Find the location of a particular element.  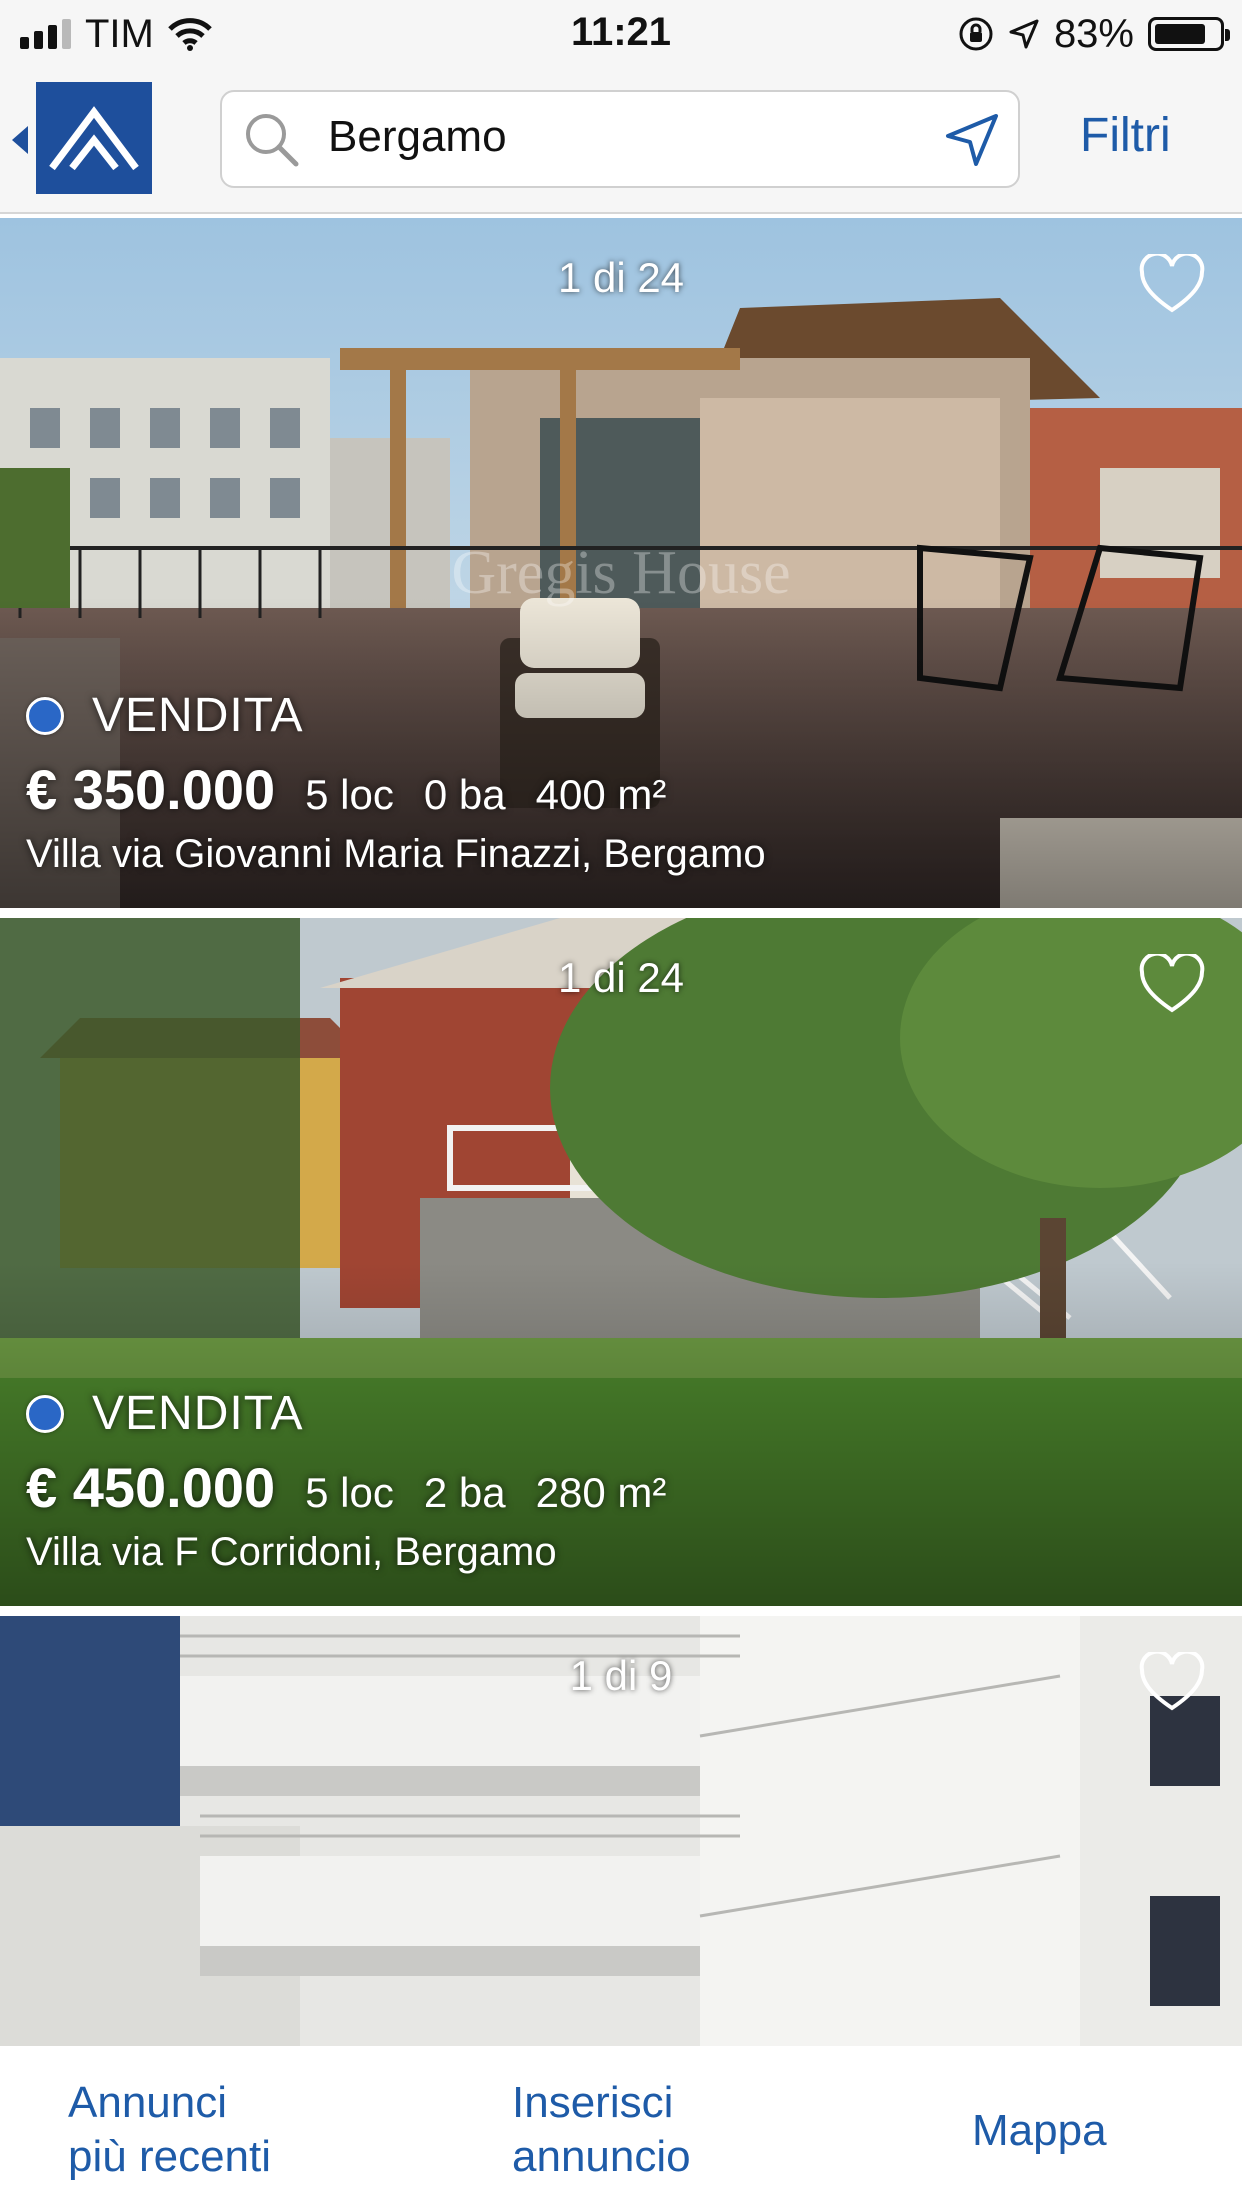

top-nav-bar: Bergamo Filtri is located at coordinates (621, 141).